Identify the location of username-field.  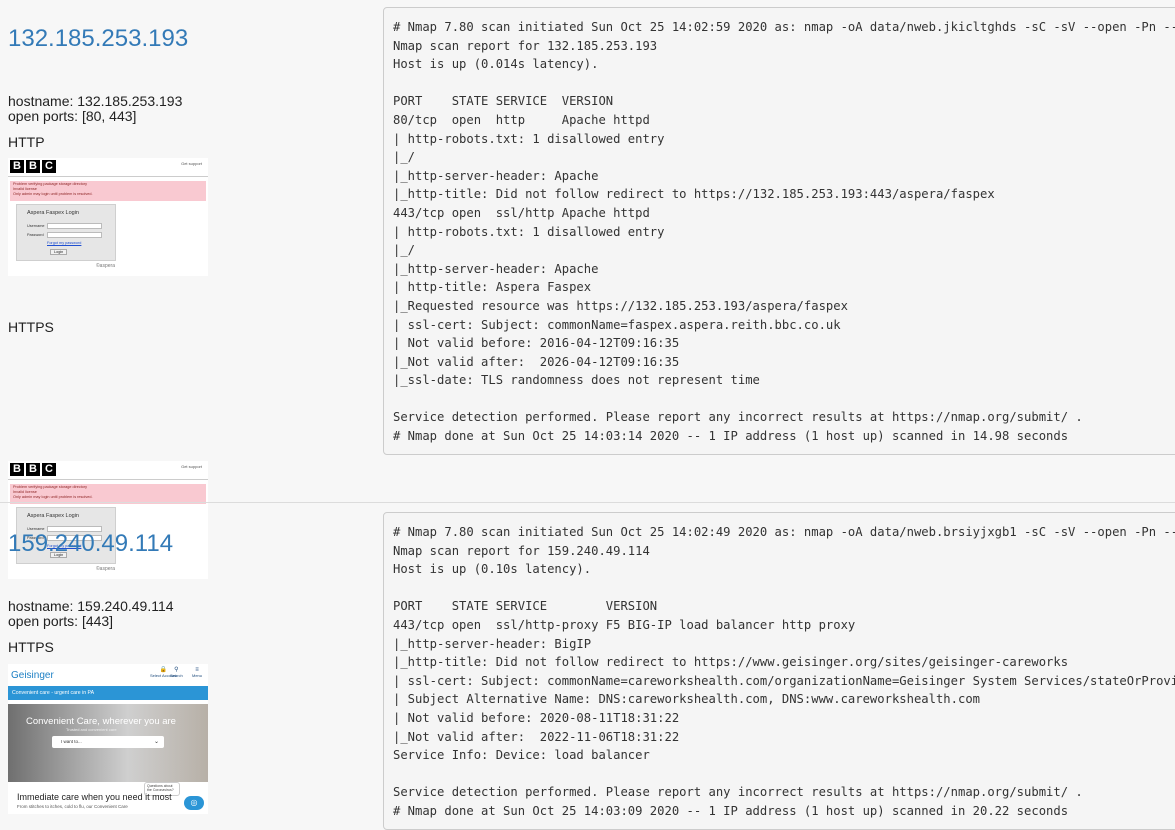
(74, 226).